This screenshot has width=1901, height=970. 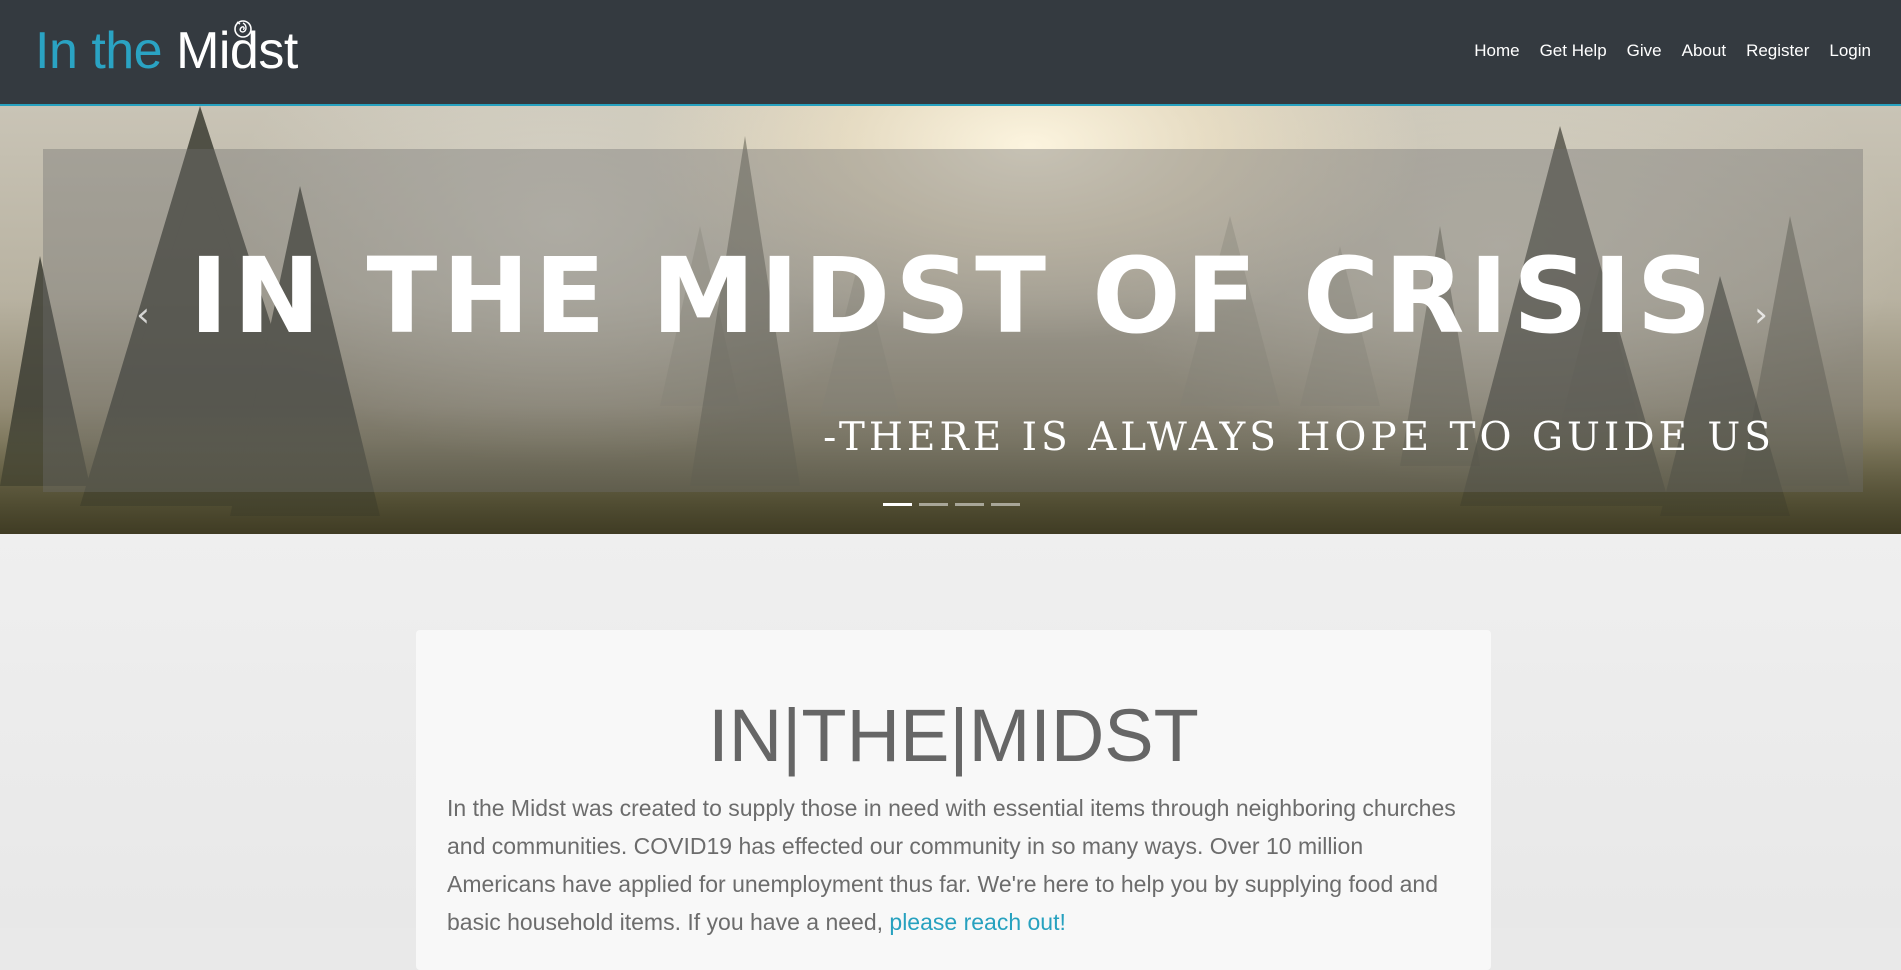 I want to click on brand-logo: In the Midst, so click(x=166, y=51).